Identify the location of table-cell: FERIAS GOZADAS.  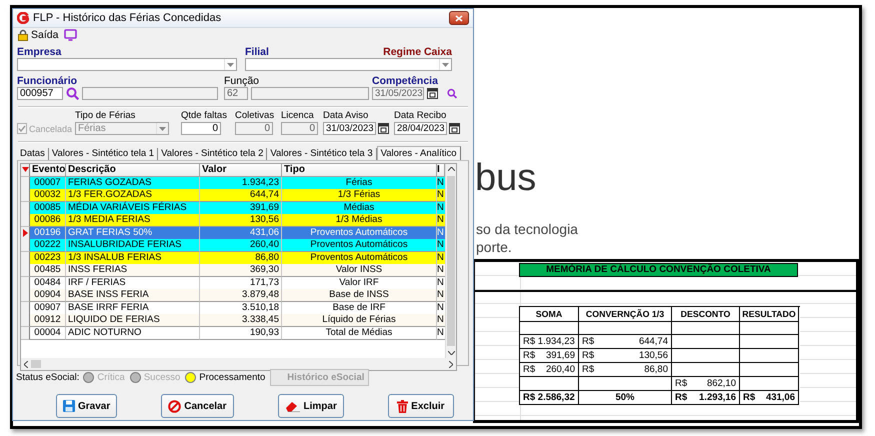
(133, 183).